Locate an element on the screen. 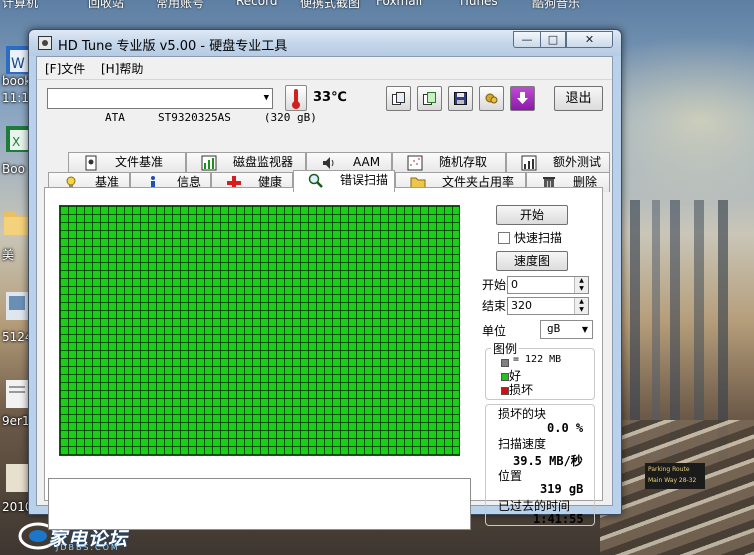 This screenshot has height=555, width=754. desktop-icon-label: 美 is located at coordinates (8, 255).